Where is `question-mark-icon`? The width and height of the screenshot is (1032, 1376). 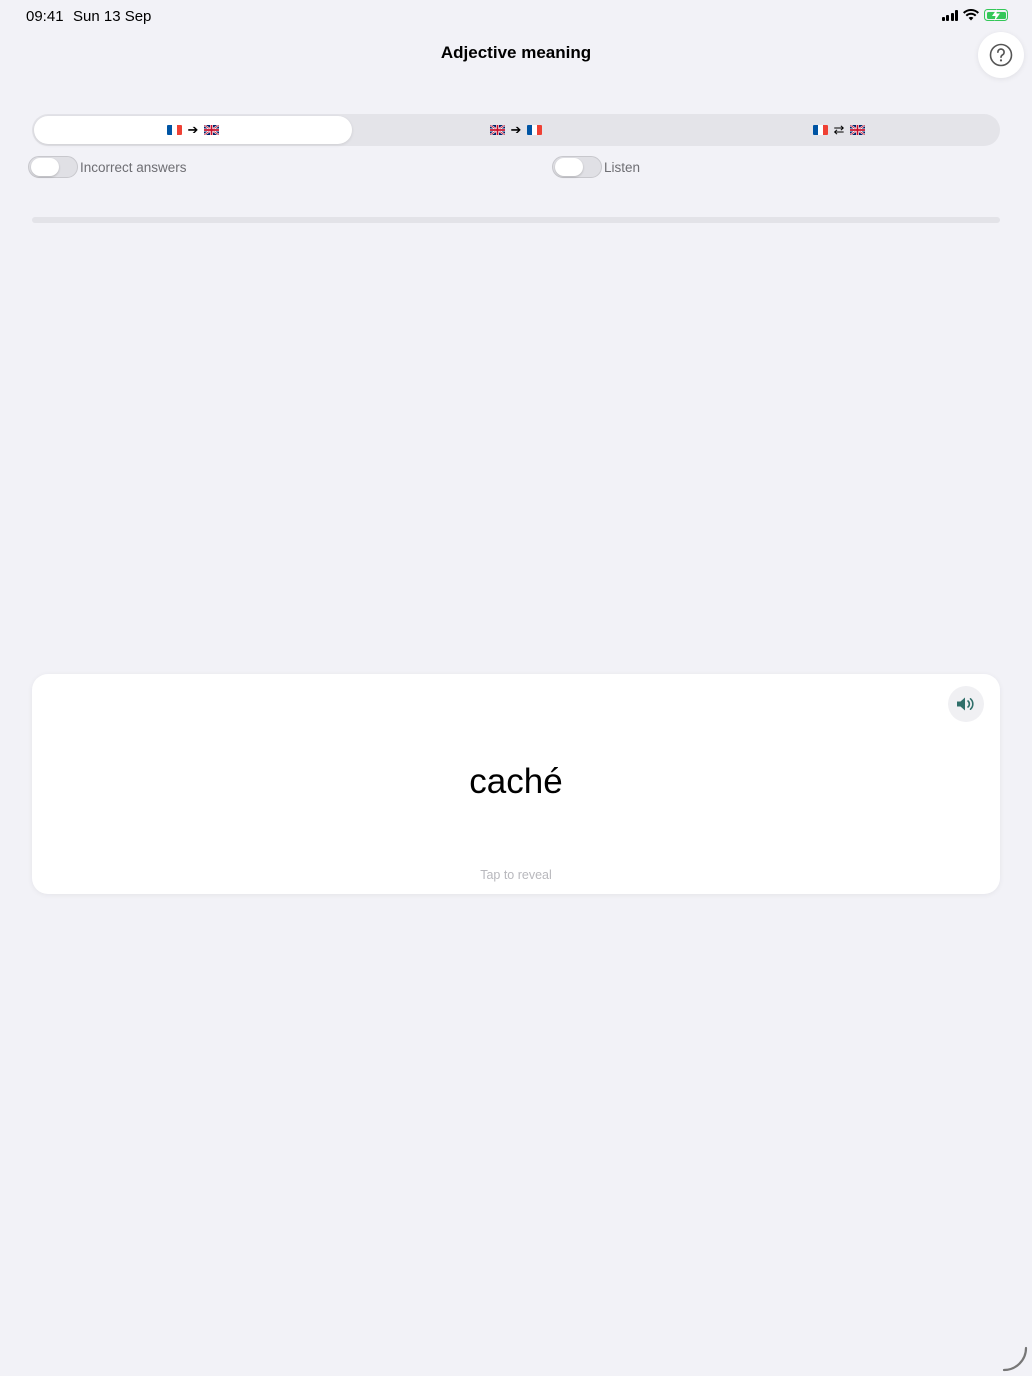 question-mark-icon is located at coordinates (1001, 55).